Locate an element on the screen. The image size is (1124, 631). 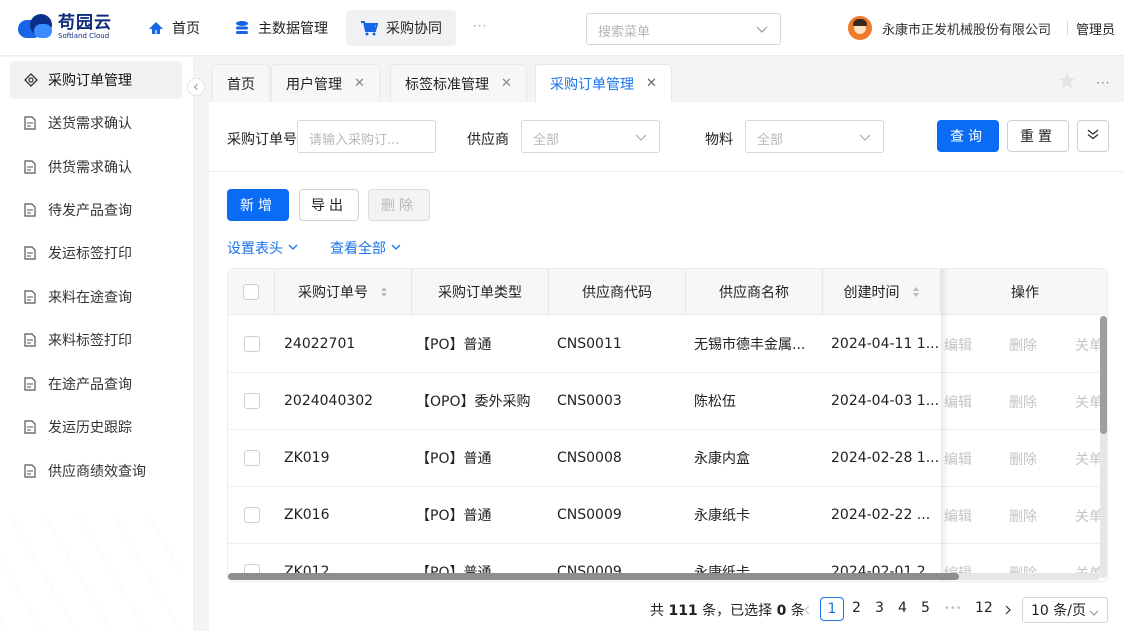
sidebar-collapse-button is located at coordinates (196, 87).